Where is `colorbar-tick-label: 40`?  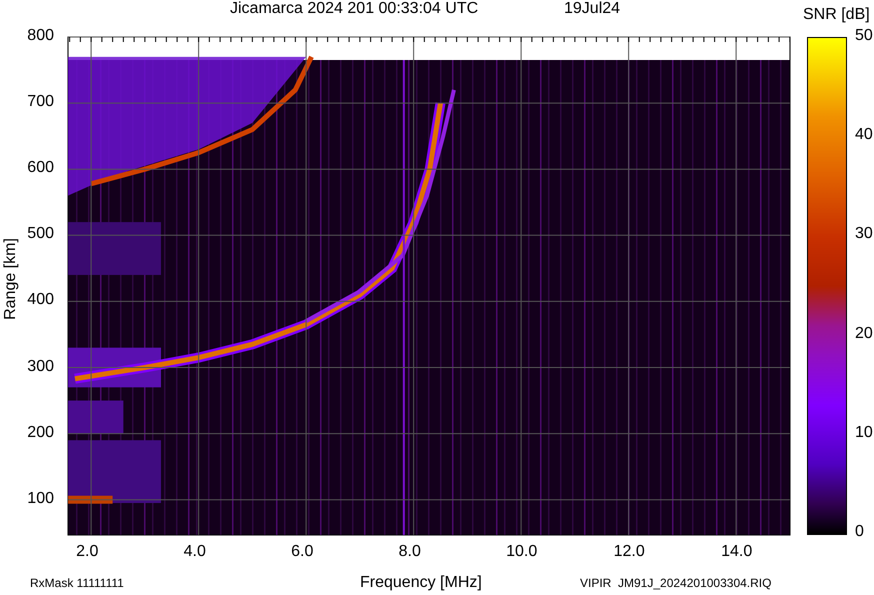 colorbar-tick-label: 40 is located at coordinates (864, 135).